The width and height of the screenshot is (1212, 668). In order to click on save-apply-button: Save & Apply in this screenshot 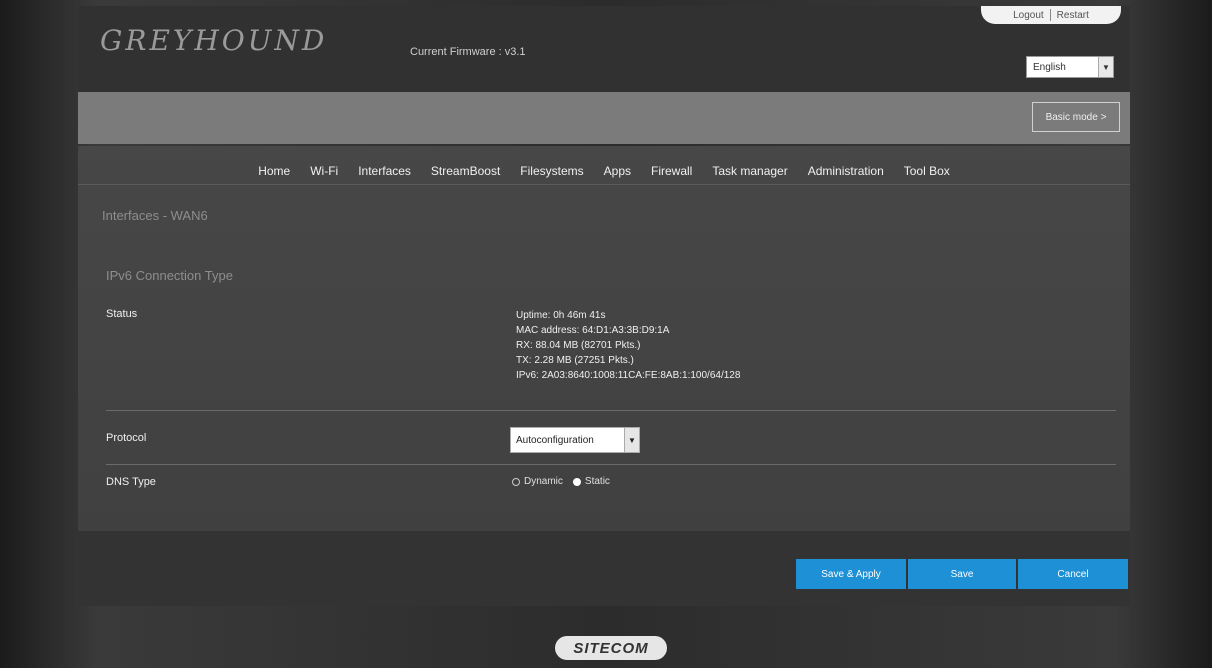, I will do `click(851, 574)`.